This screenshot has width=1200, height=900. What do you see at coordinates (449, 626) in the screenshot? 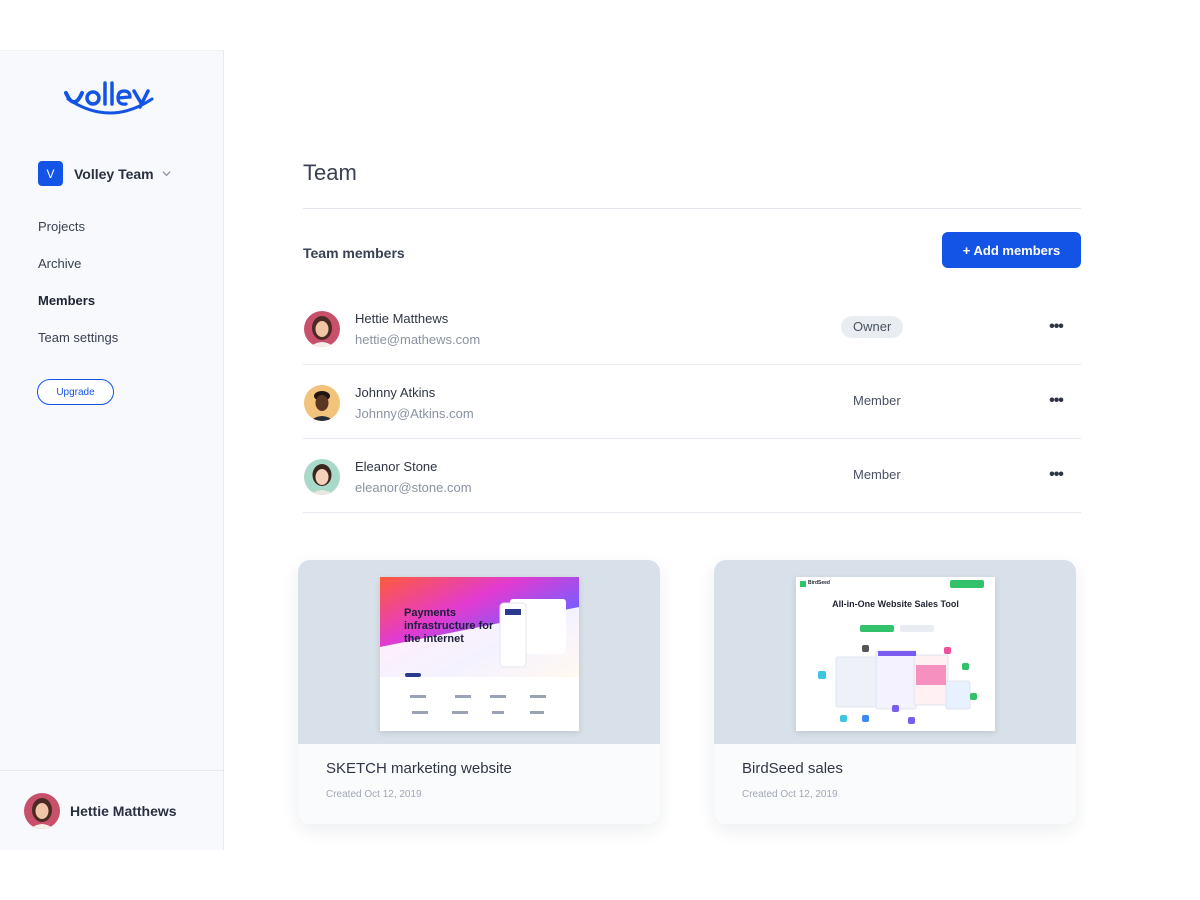
I see `thumbnail-headline: Payments infrastructure for the internet` at bounding box center [449, 626].